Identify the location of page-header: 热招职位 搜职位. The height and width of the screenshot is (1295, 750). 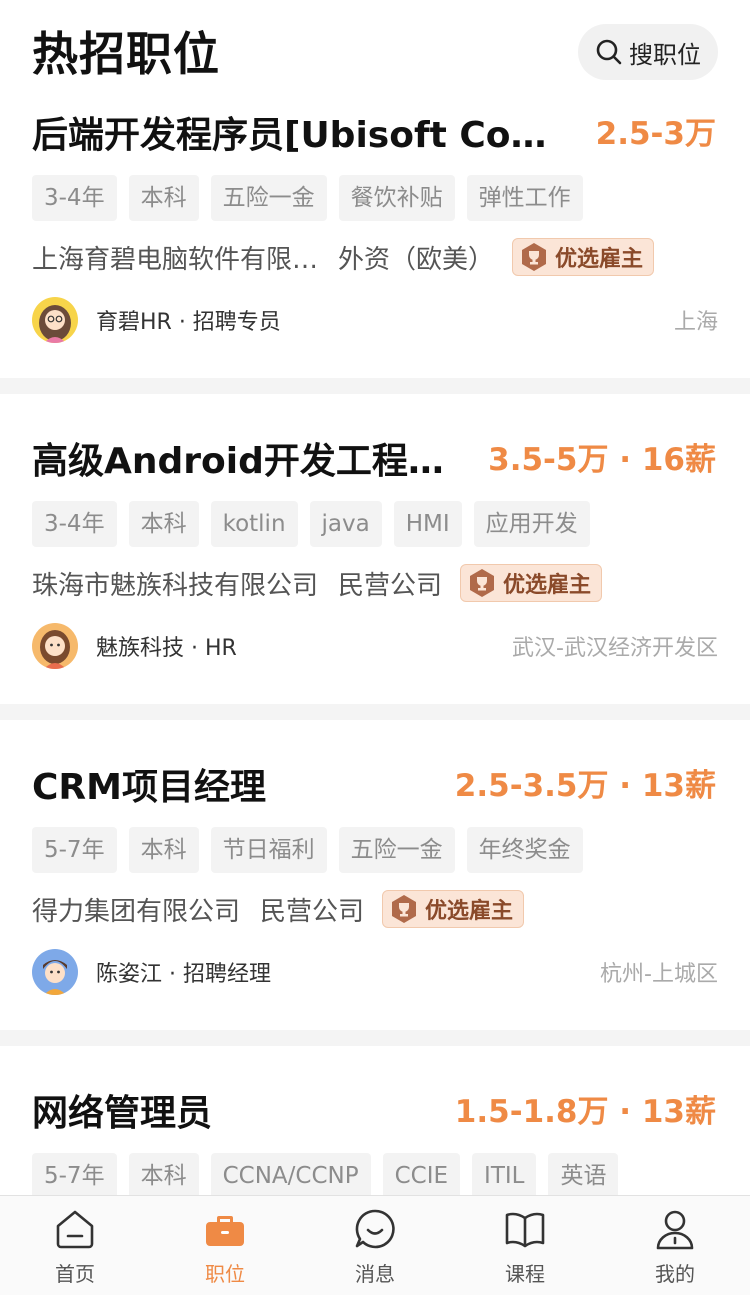
(375, 50).